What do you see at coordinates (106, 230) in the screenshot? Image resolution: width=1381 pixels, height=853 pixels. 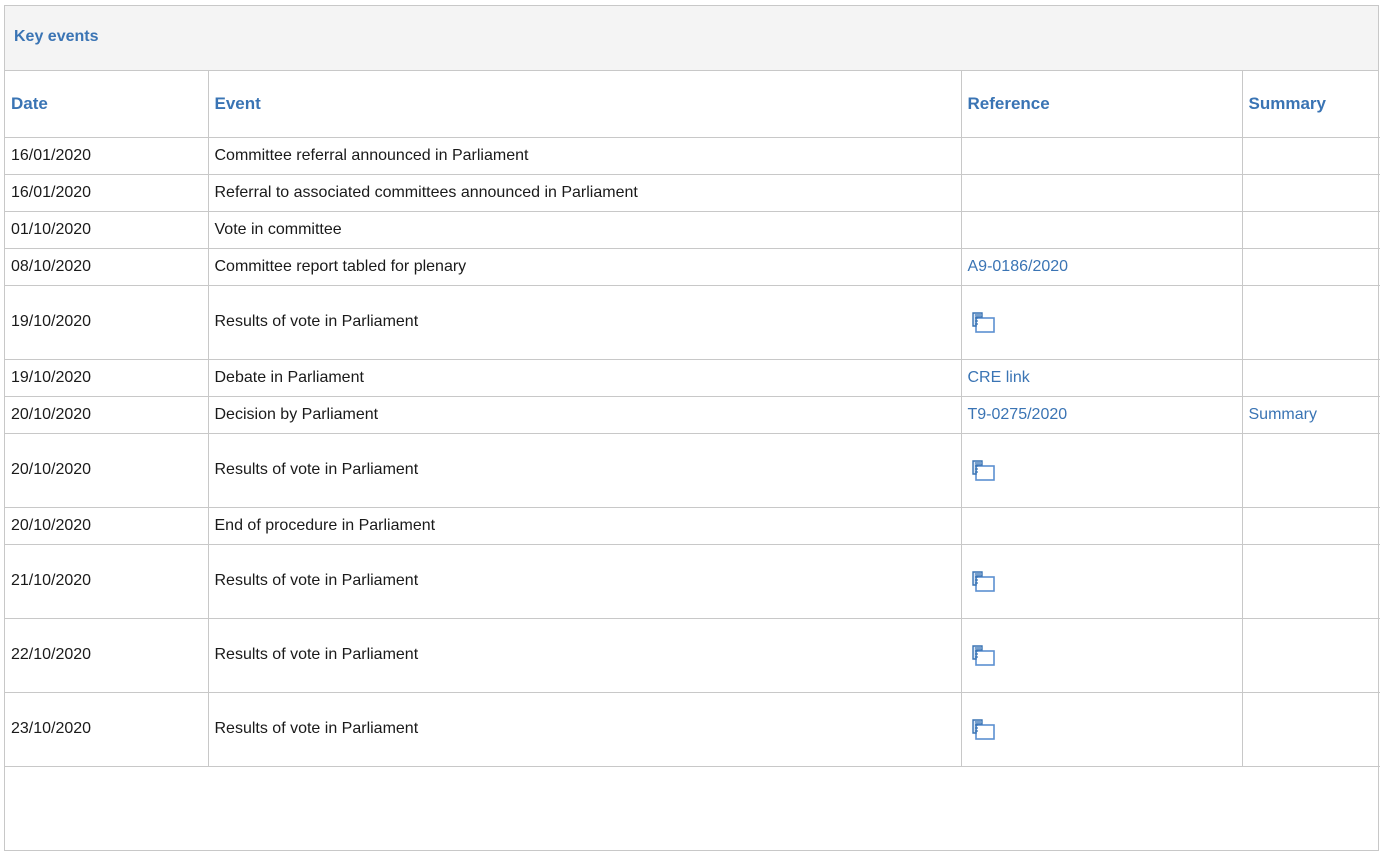 I see `cell-date: 01/10/2020` at bounding box center [106, 230].